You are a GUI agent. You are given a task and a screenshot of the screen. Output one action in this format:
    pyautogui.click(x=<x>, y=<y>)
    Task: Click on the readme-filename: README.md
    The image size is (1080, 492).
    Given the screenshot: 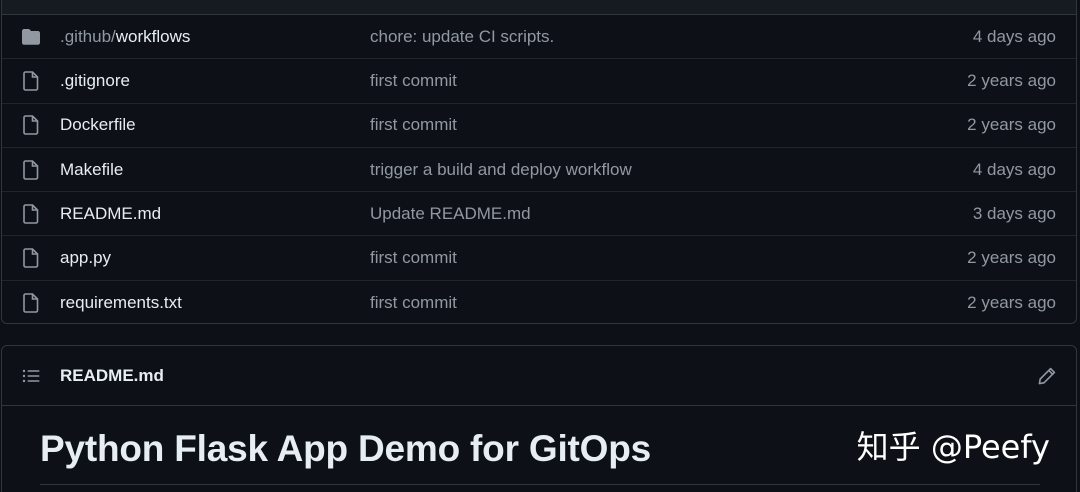 What is the action you would take?
    pyautogui.click(x=112, y=376)
    